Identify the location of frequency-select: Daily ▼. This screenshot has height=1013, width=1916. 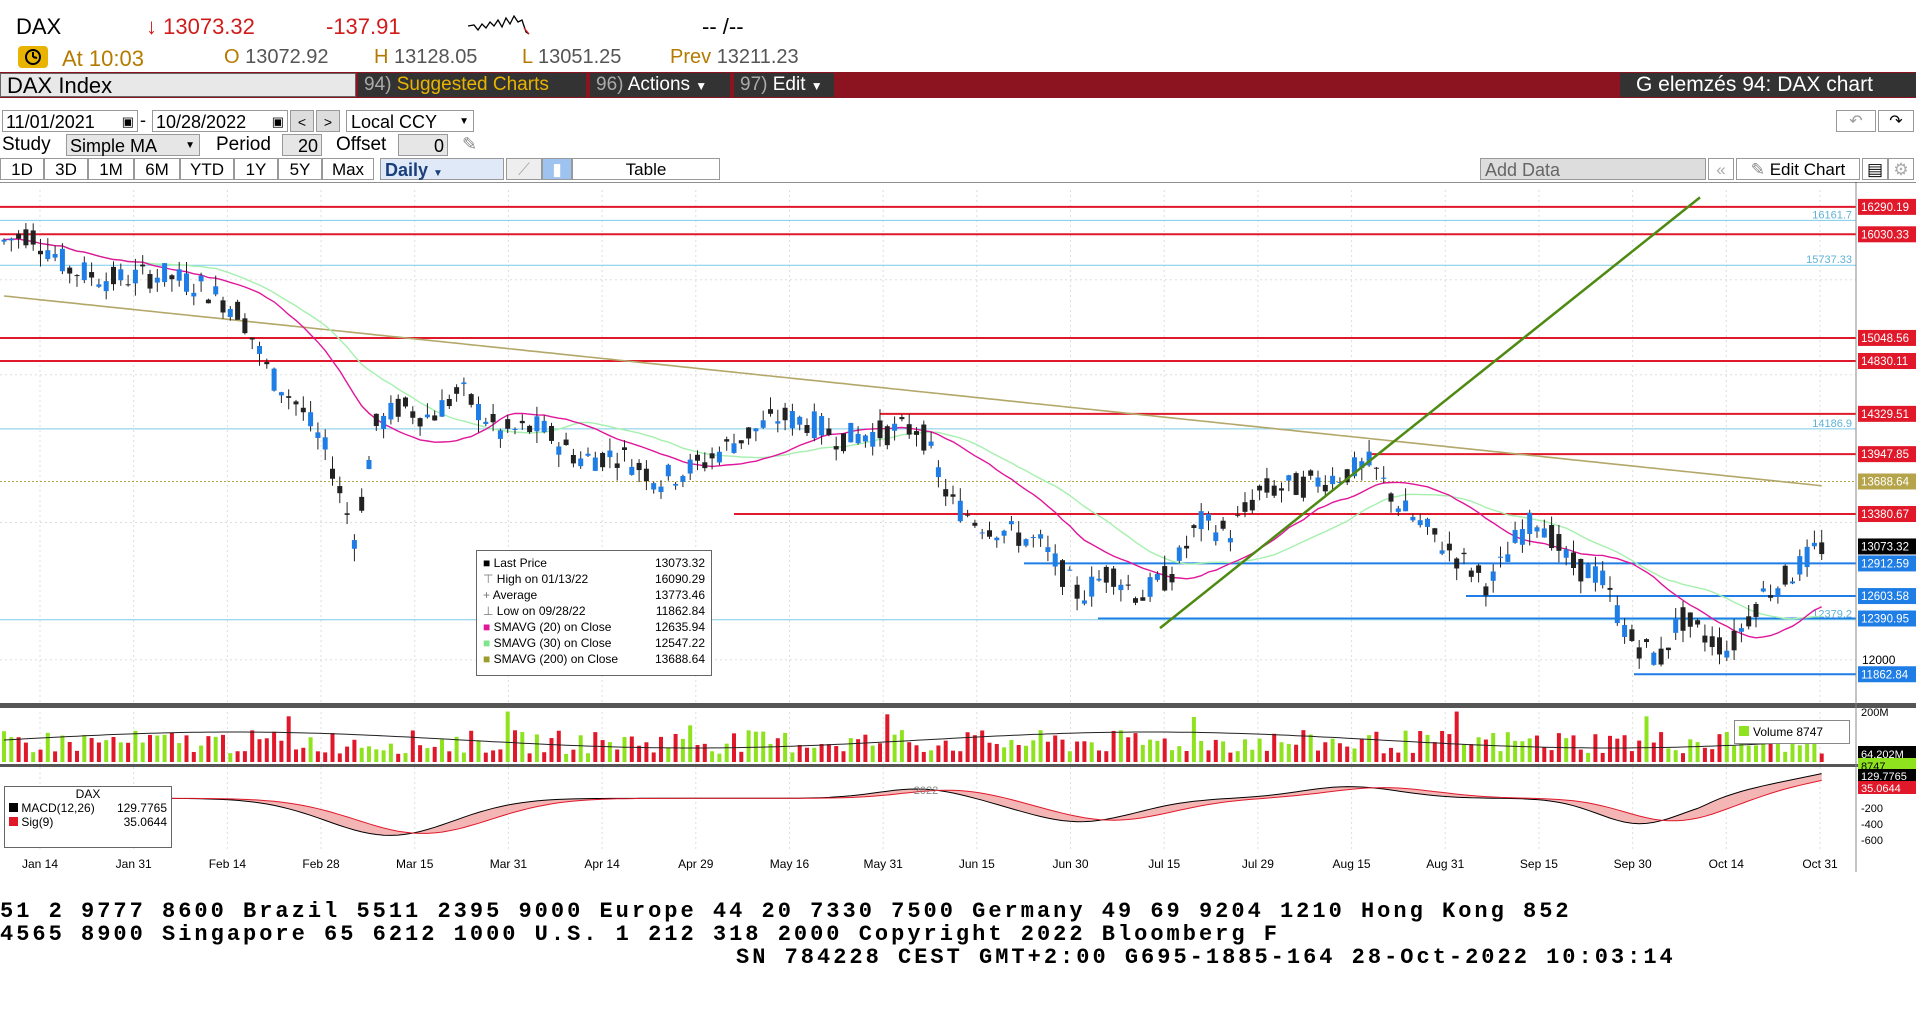
(442, 169).